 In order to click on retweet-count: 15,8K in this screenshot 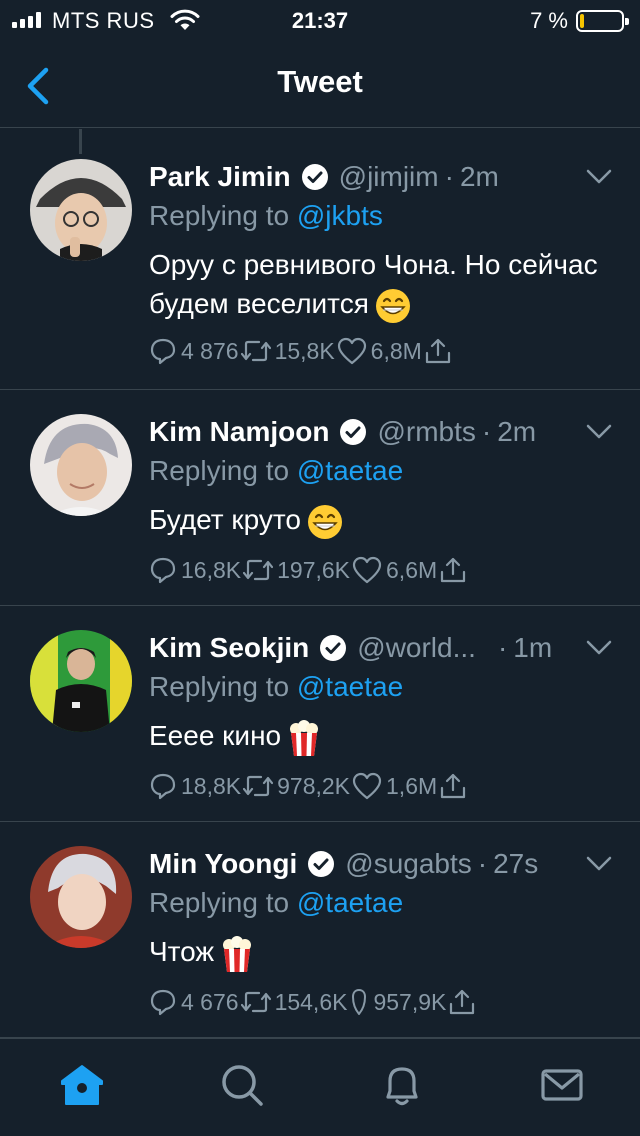, I will do `click(304, 350)`.